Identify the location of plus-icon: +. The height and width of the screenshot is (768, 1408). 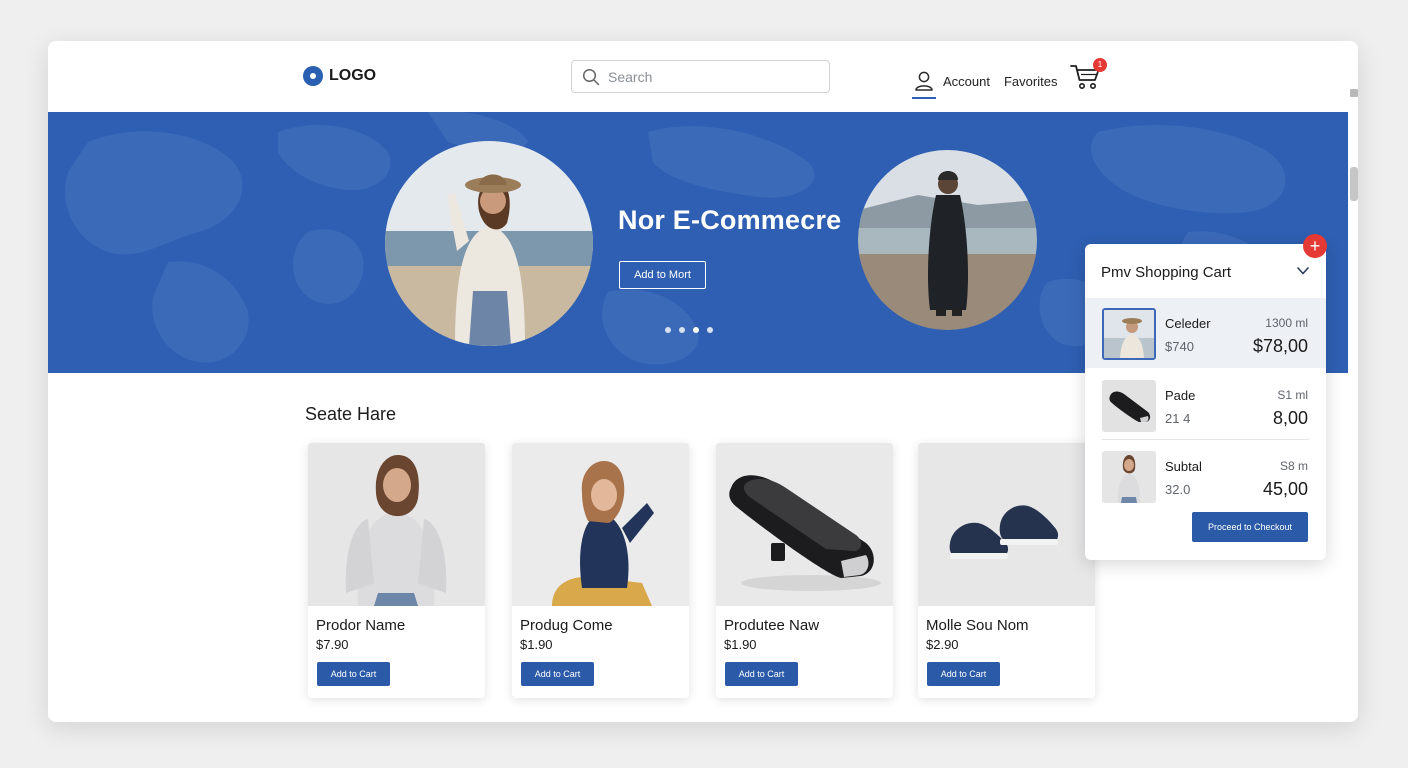
(1315, 246).